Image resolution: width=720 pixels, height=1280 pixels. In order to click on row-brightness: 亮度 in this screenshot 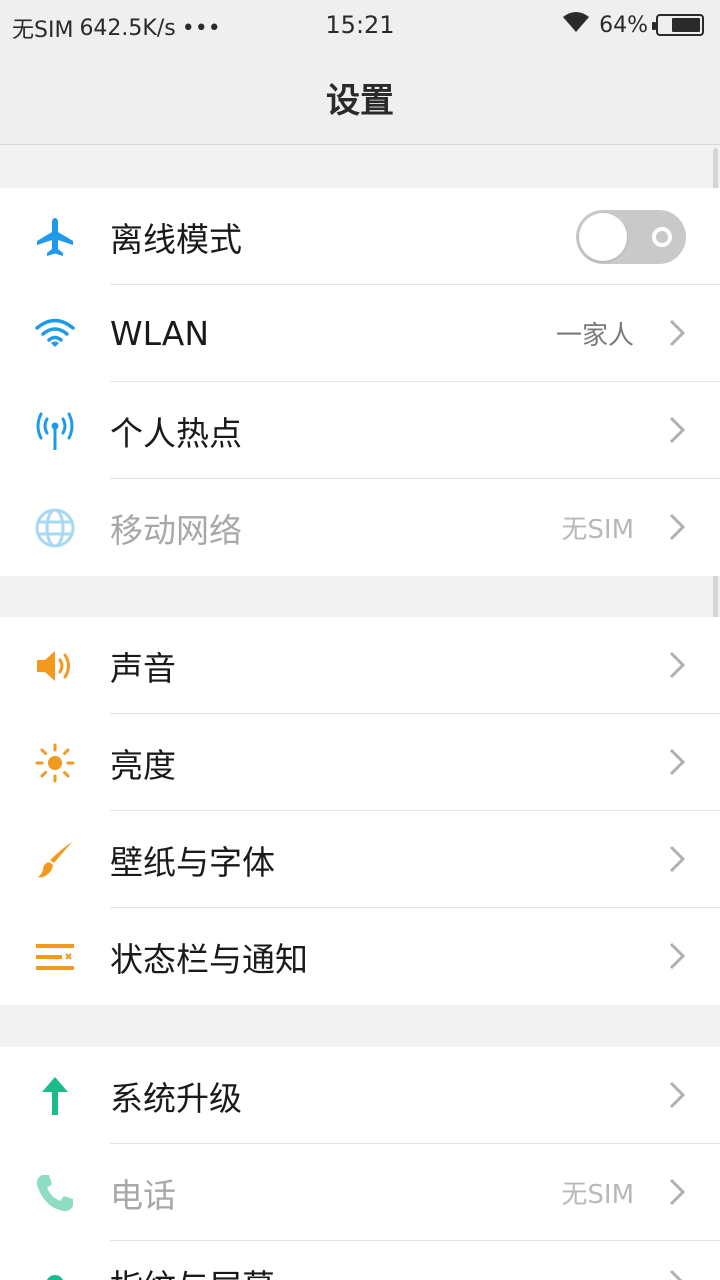, I will do `click(360, 762)`.